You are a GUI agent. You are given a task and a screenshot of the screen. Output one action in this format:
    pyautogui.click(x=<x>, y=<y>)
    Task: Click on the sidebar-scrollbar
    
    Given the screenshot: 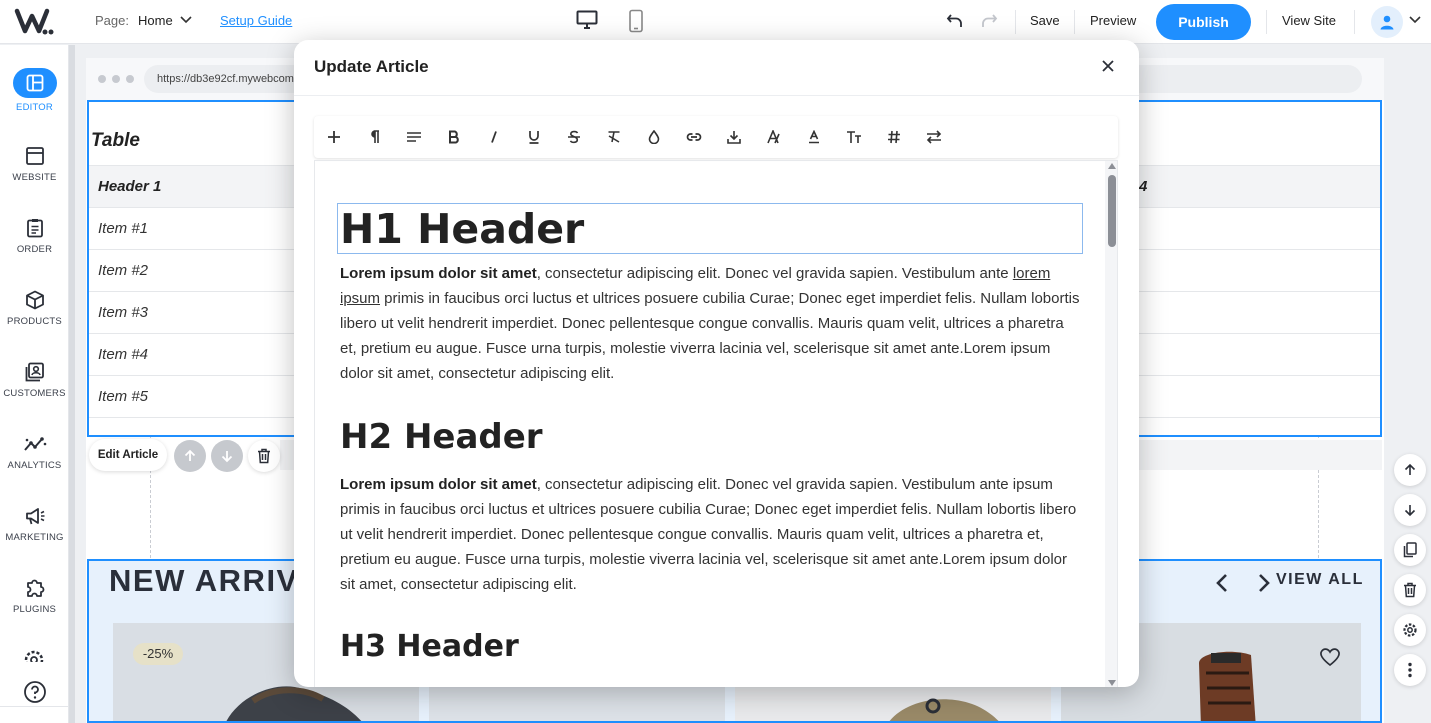 What is the action you would take?
    pyautogui.click(x=72, y=384)
    